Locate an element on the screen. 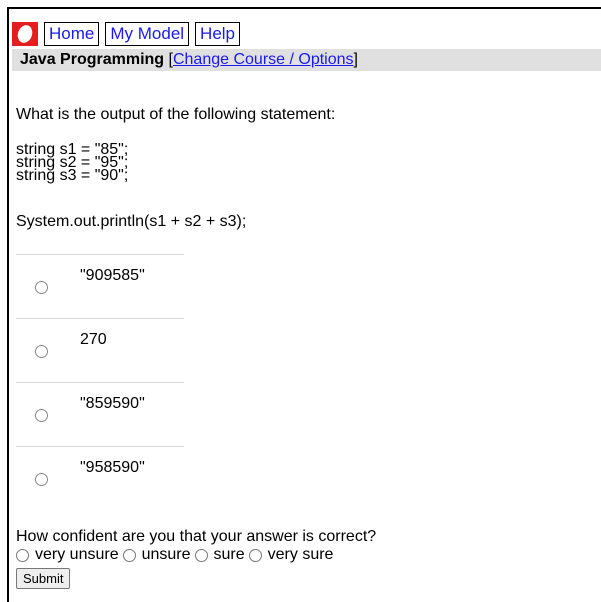 The width and height of the screenshot is (601, 602). confidence-label: very sure is located at coordinates (300, 554).